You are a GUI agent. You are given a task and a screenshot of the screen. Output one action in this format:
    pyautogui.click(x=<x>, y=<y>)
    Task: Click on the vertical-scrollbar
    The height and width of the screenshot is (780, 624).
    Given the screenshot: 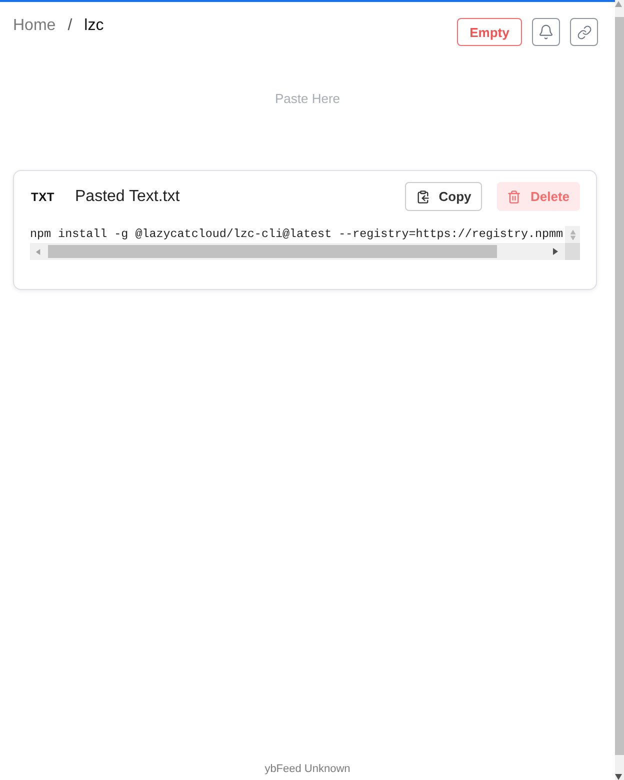 What is the action you would take?
    pyautogui.click(x=572, y=234)
    